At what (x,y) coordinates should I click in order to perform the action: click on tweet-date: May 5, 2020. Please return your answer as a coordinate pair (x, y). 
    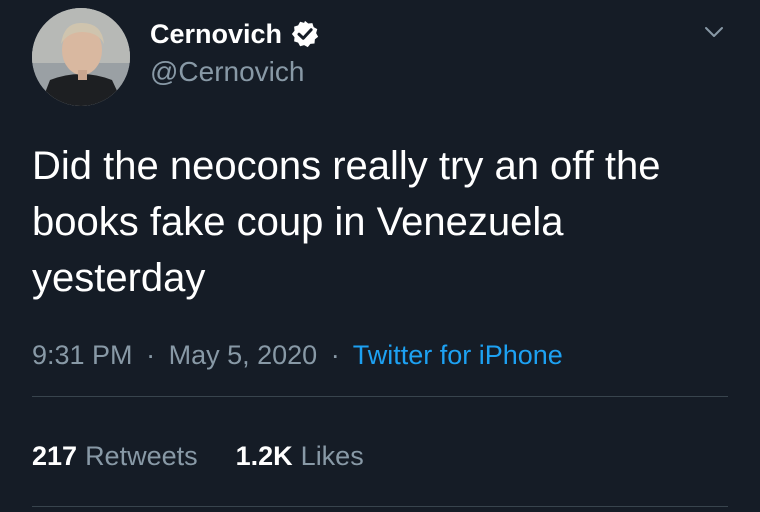
    Looking at the image, I should click on (243, 355).